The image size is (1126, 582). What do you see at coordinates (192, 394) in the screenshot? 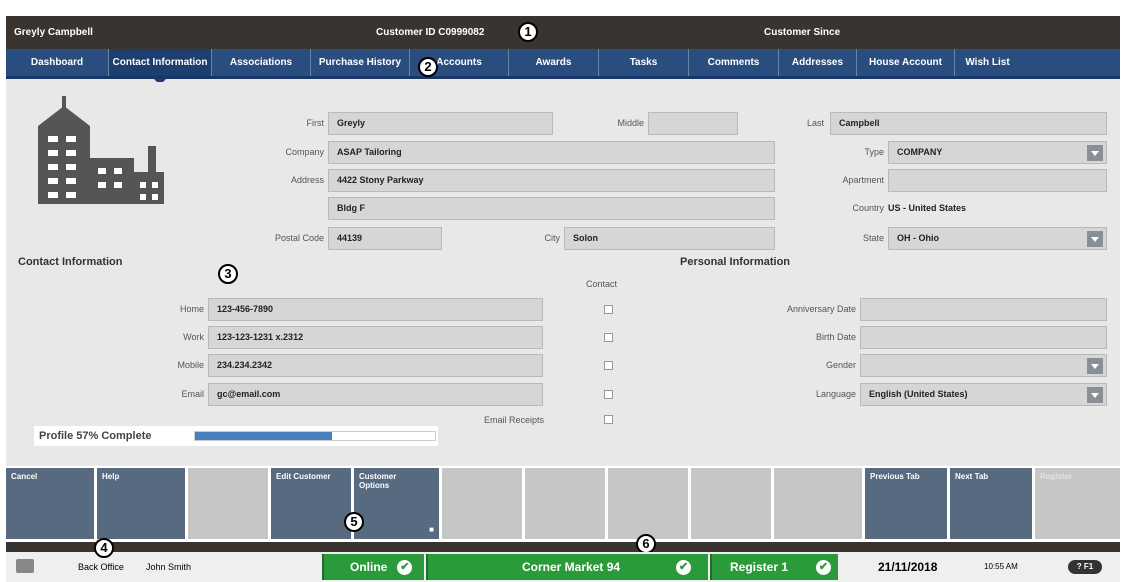
I see `email-label: Email` at bounding box center [192, 394].